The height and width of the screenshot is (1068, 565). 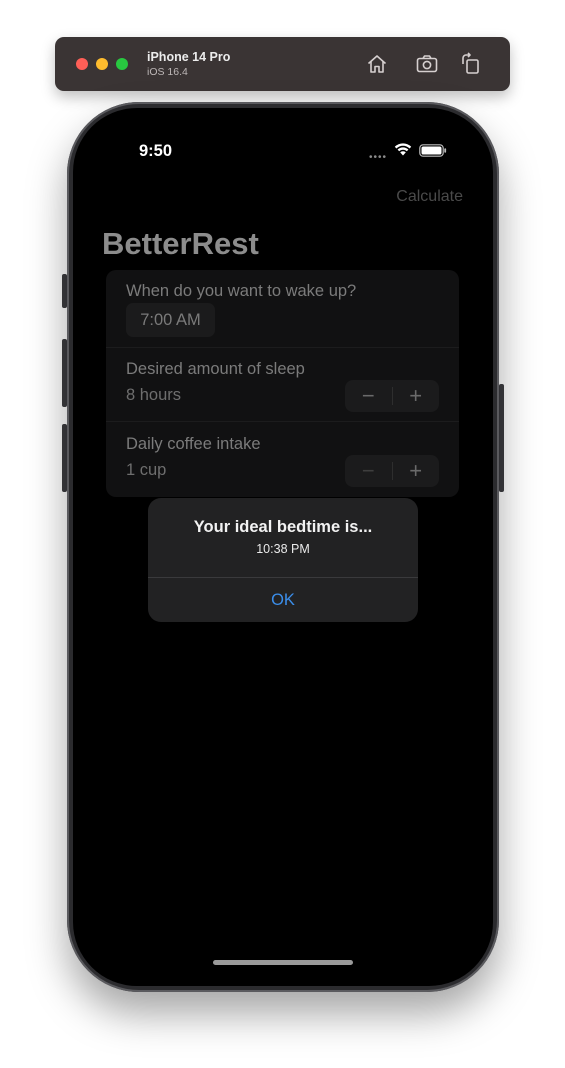 What do you see at coordinates (122, 64) in the screenshot?
I see `zoom-window-button` at bounding box center [122, 64].